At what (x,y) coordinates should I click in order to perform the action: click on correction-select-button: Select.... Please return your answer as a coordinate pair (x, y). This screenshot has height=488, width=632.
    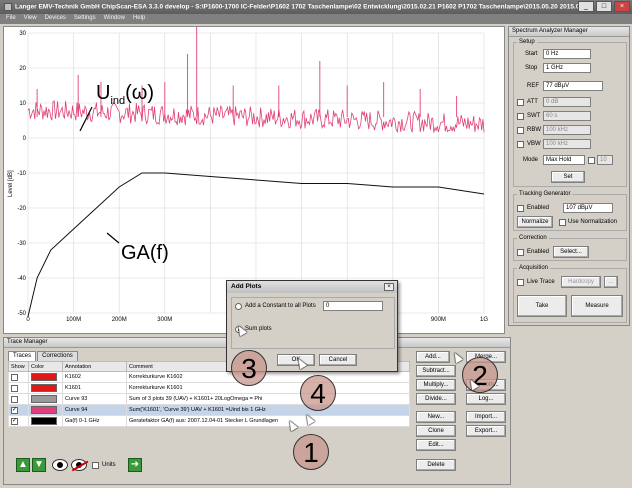
    Looking at the image, I should click on (571, 252).